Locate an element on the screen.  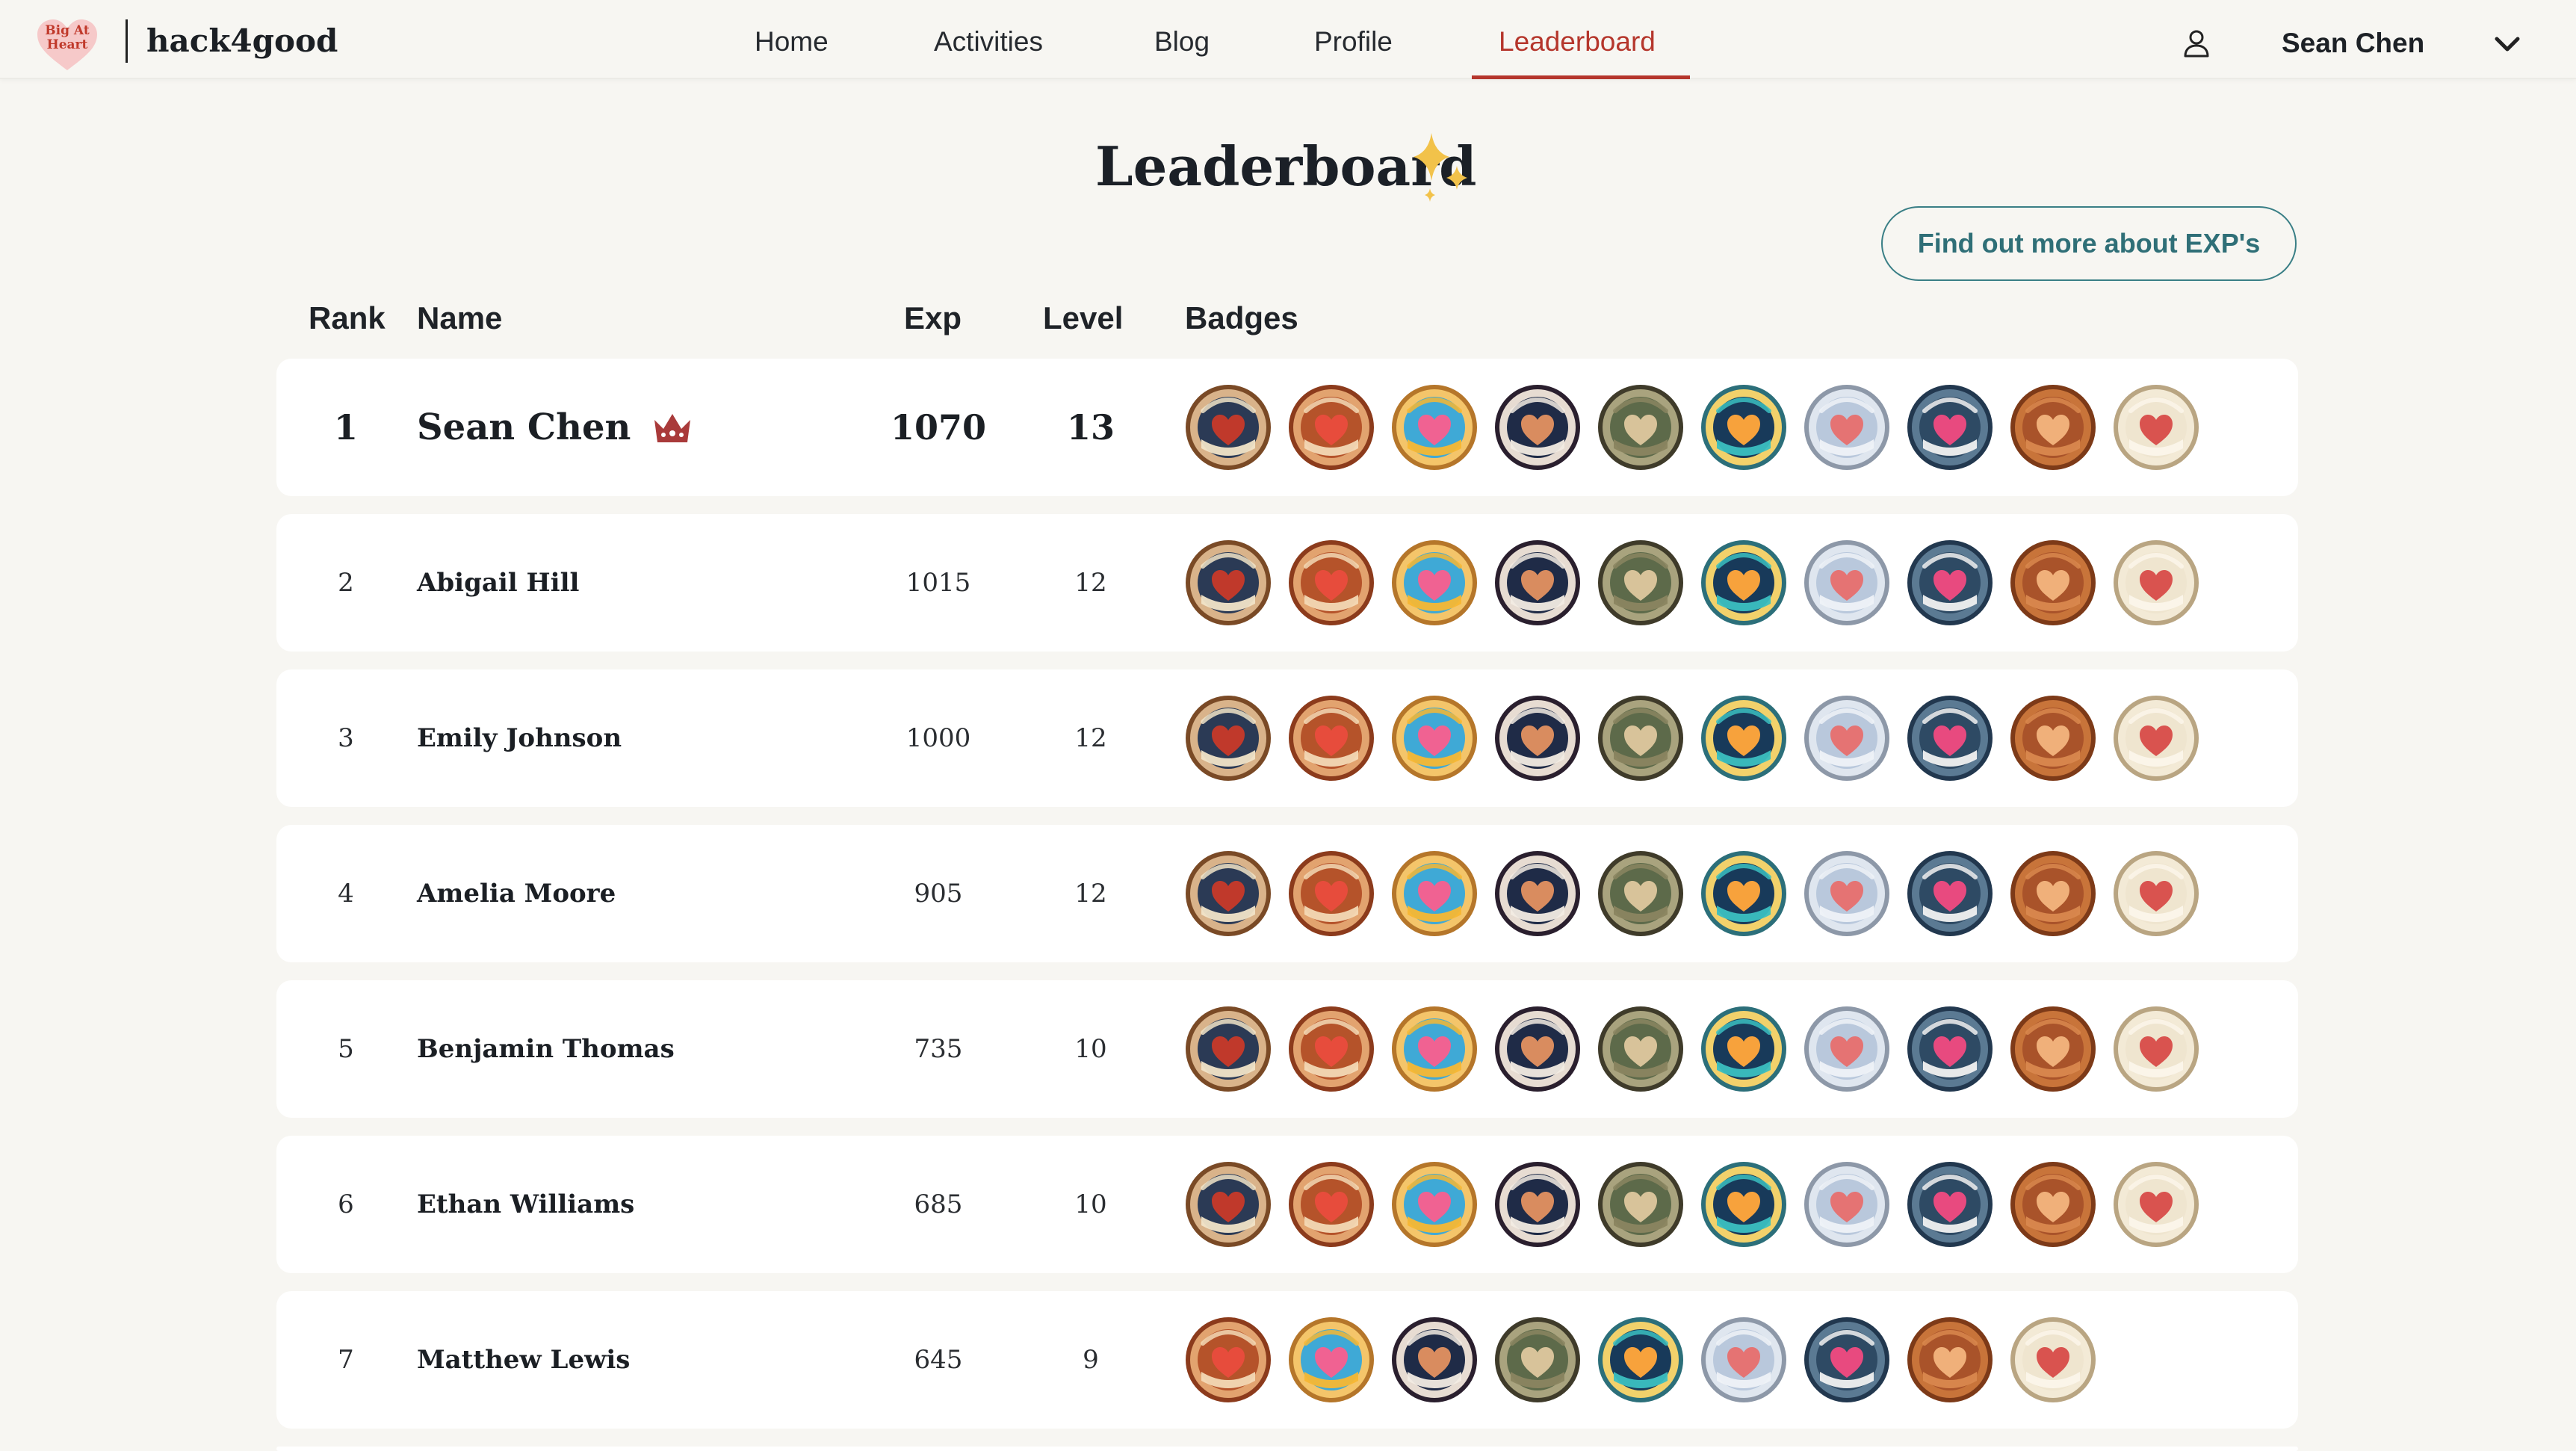
level-cell: 9 is located at coordinates (1091, 1360).